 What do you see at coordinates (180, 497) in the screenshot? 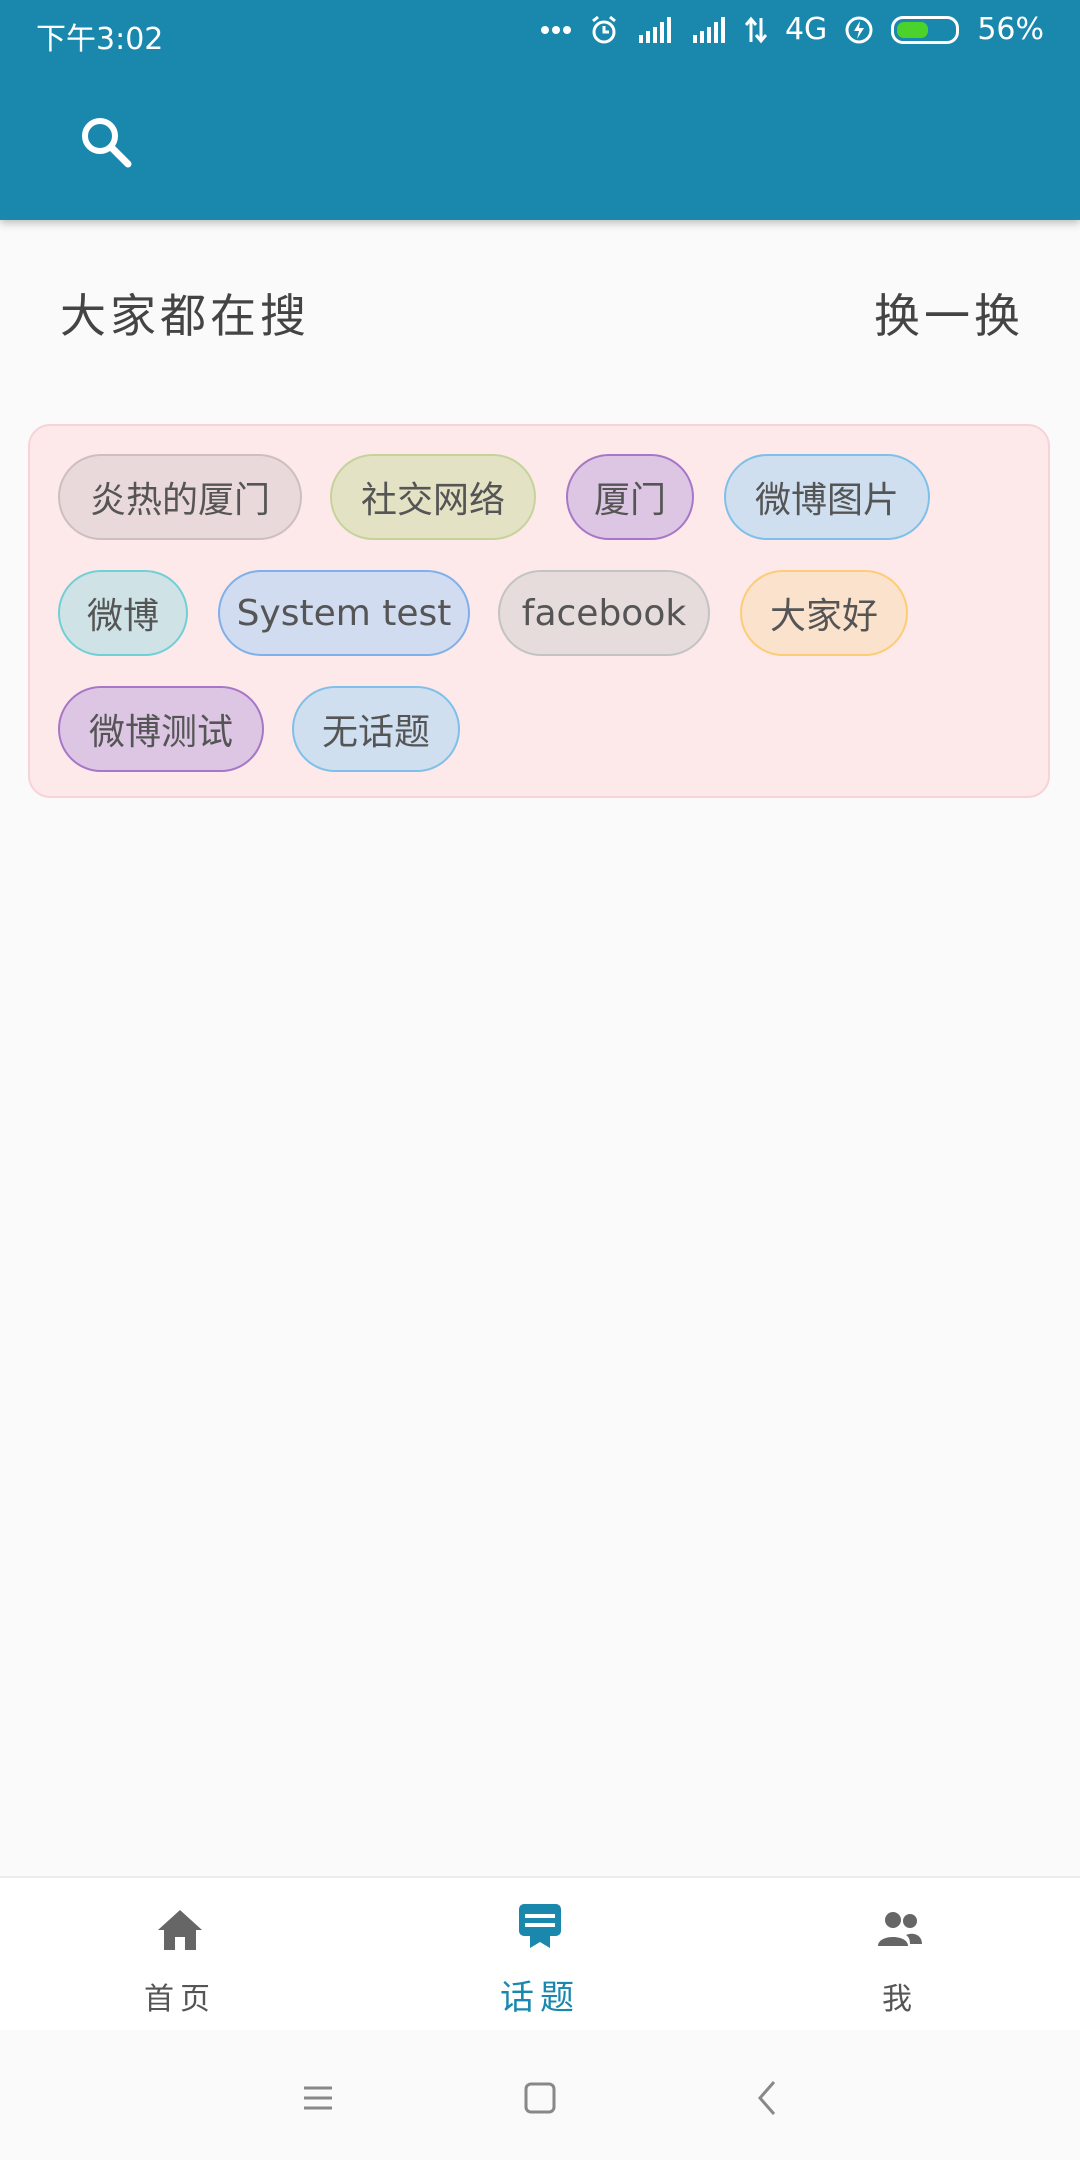
I see `tag-item: 炎热的厦门` at bounding box center [180, 497].